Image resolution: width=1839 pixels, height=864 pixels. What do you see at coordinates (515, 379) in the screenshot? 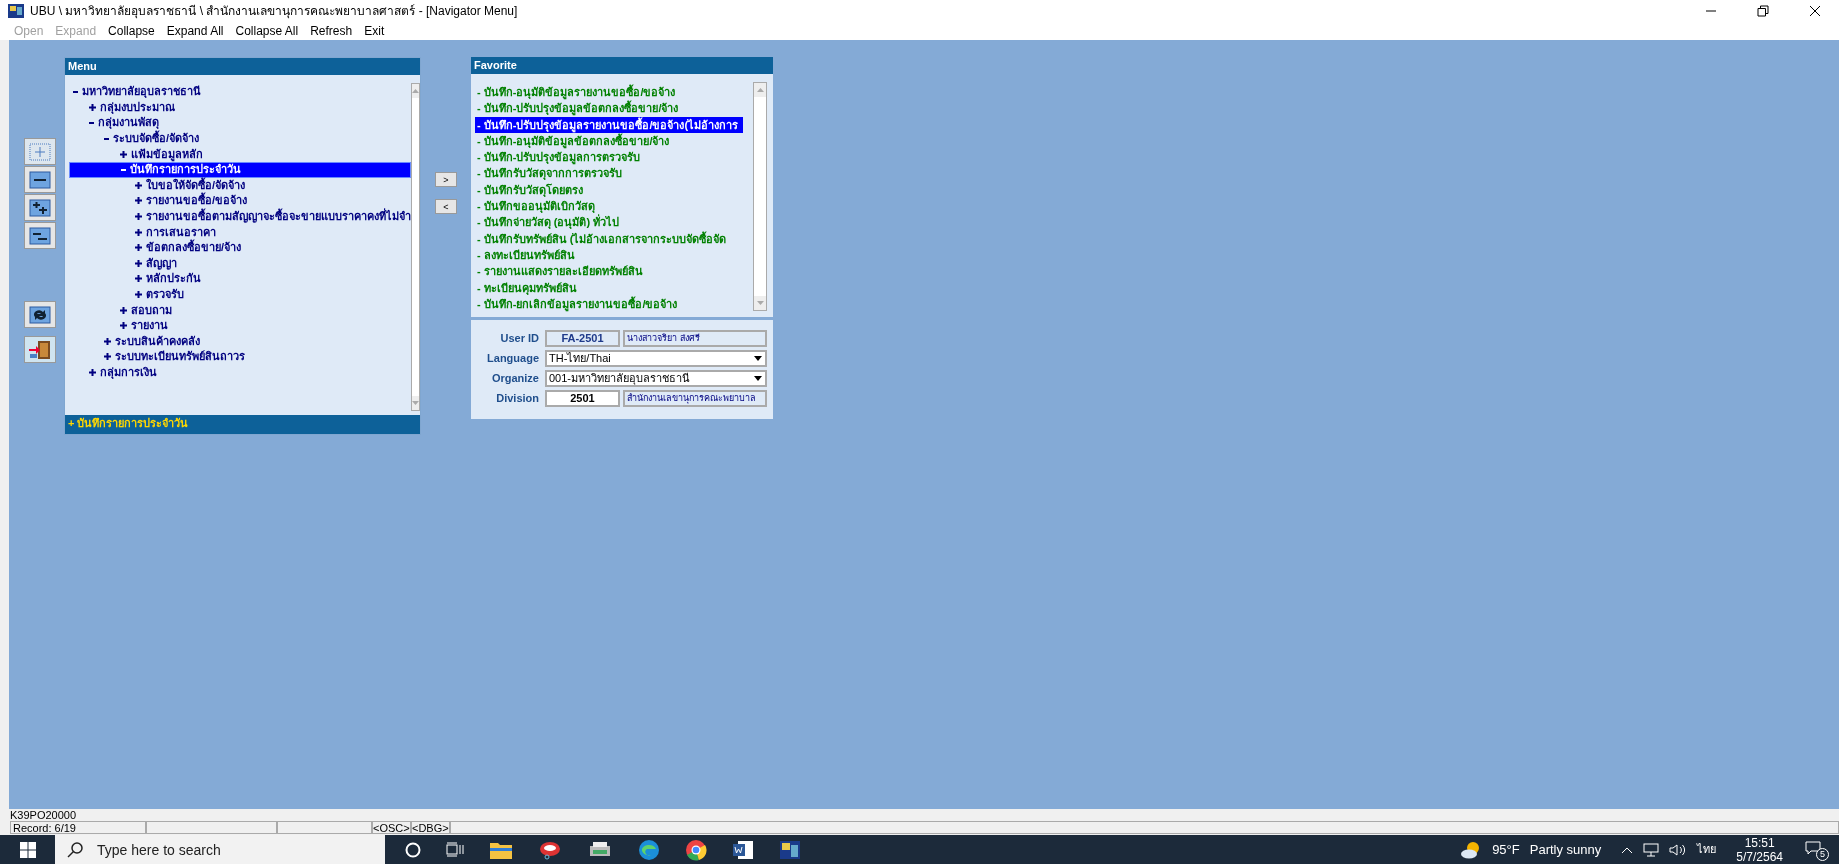
I see `field-label: Organize` at bounding box center [515, 379].